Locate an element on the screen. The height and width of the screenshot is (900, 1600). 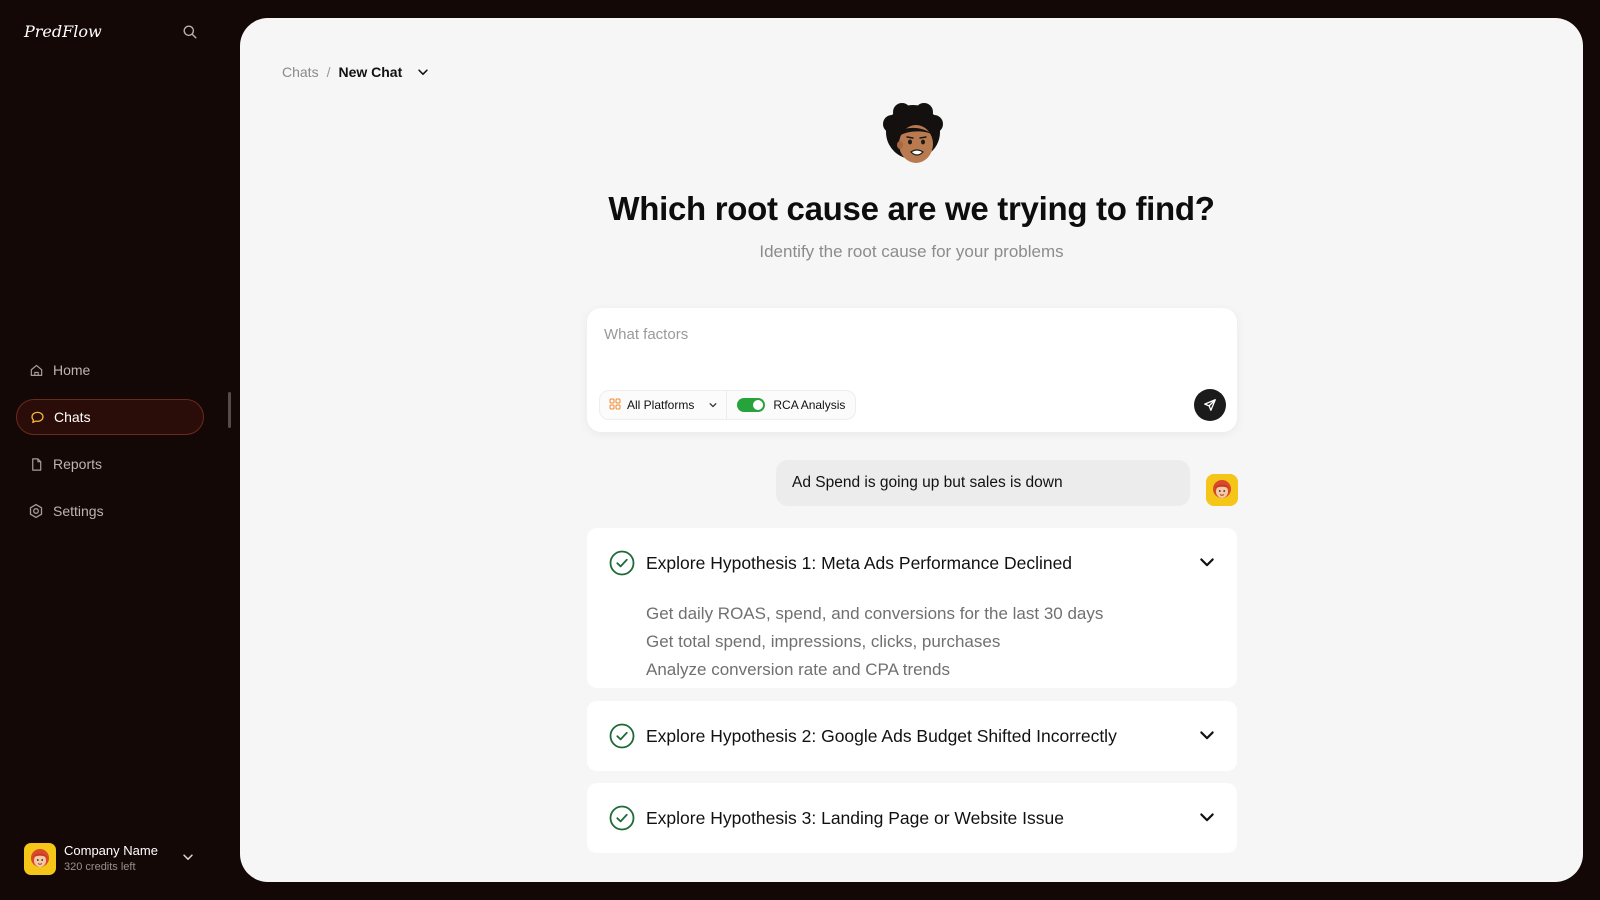
sidebar-item-label: Reports is located at coordinates (78, 464).